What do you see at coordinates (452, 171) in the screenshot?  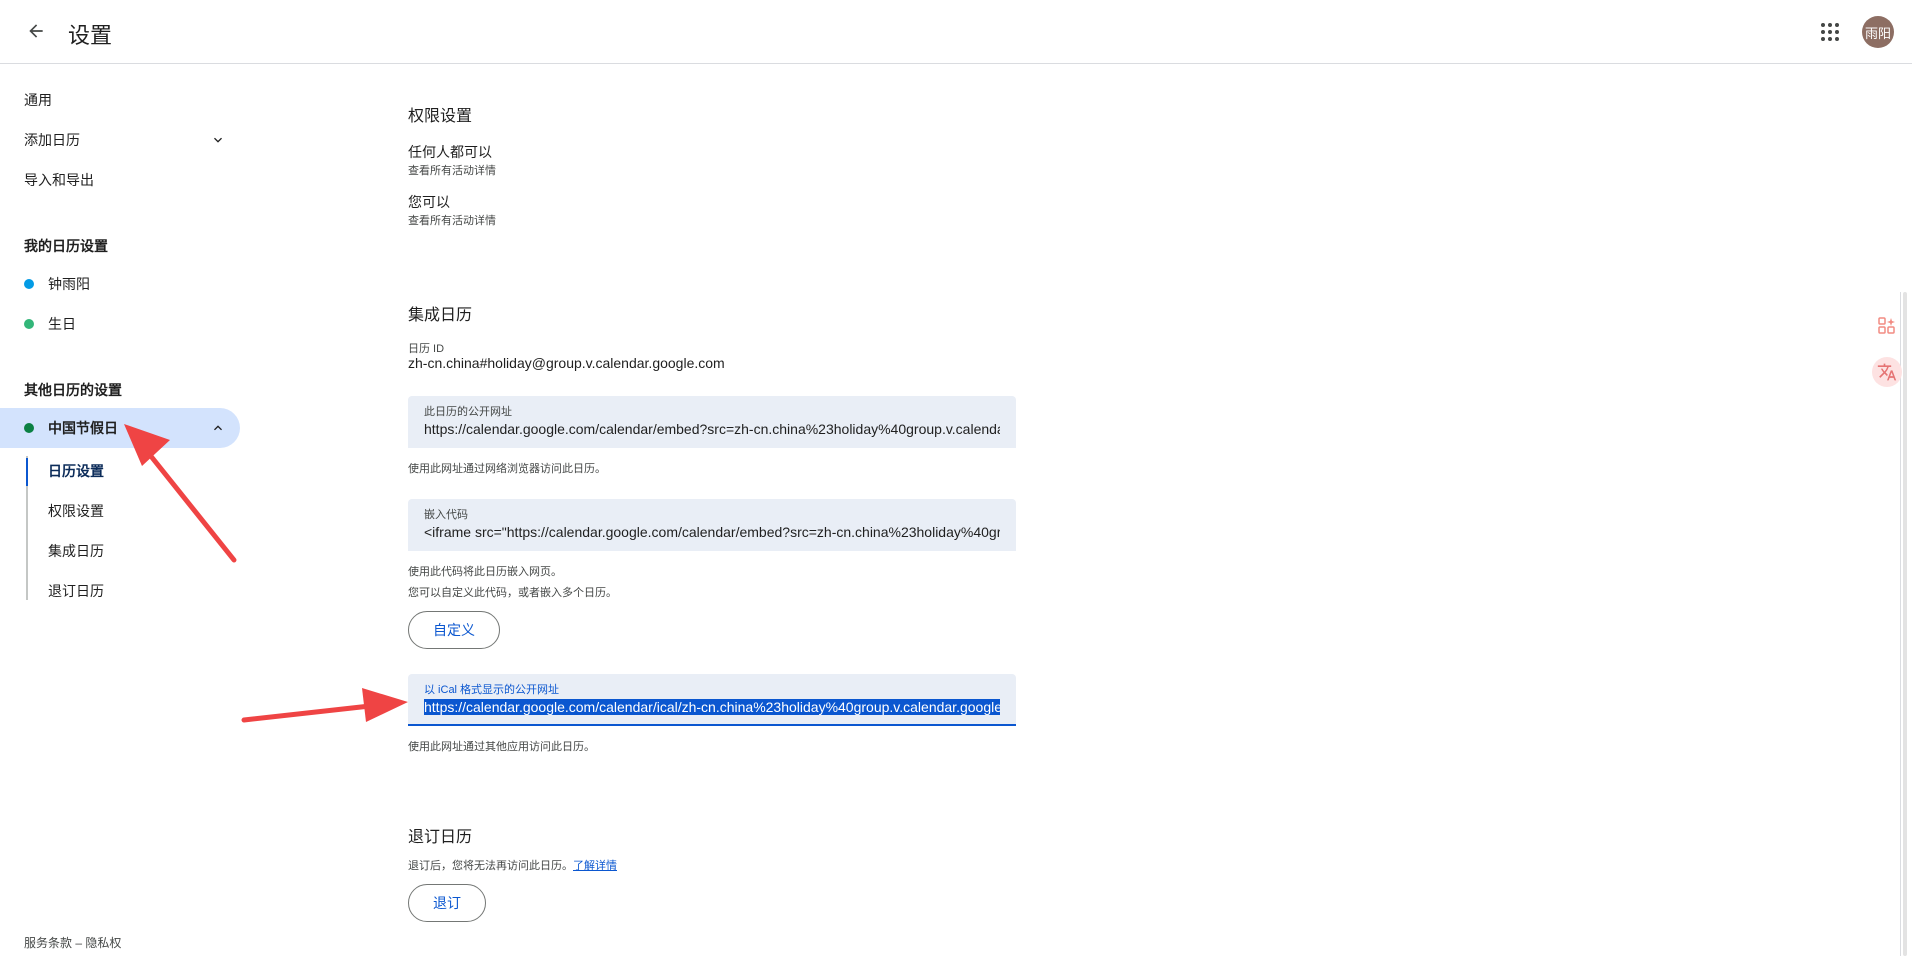 I see `anyone-can-desc: 查看所有活动详情` at bounding box center [452, 171].